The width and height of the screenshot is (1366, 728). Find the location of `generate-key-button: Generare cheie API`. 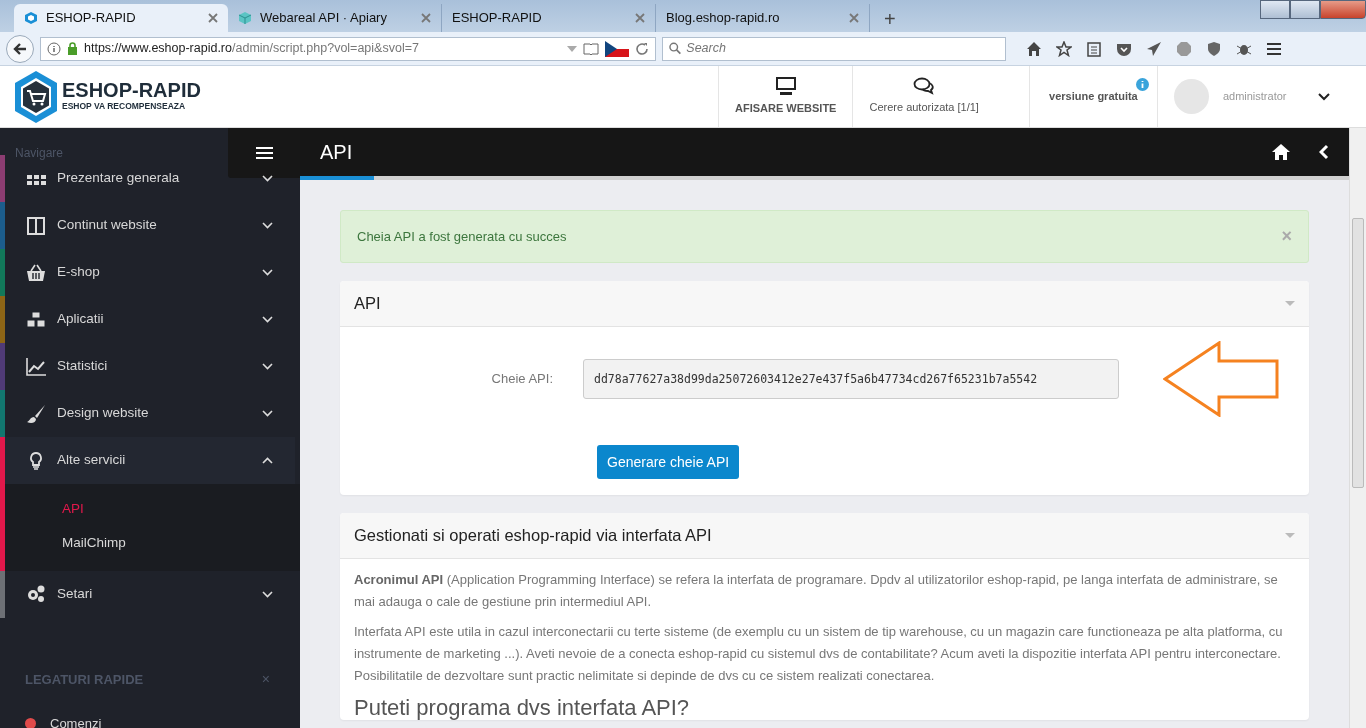

generate-key-button: Generare cheie API is located at coordinates (668, 462).